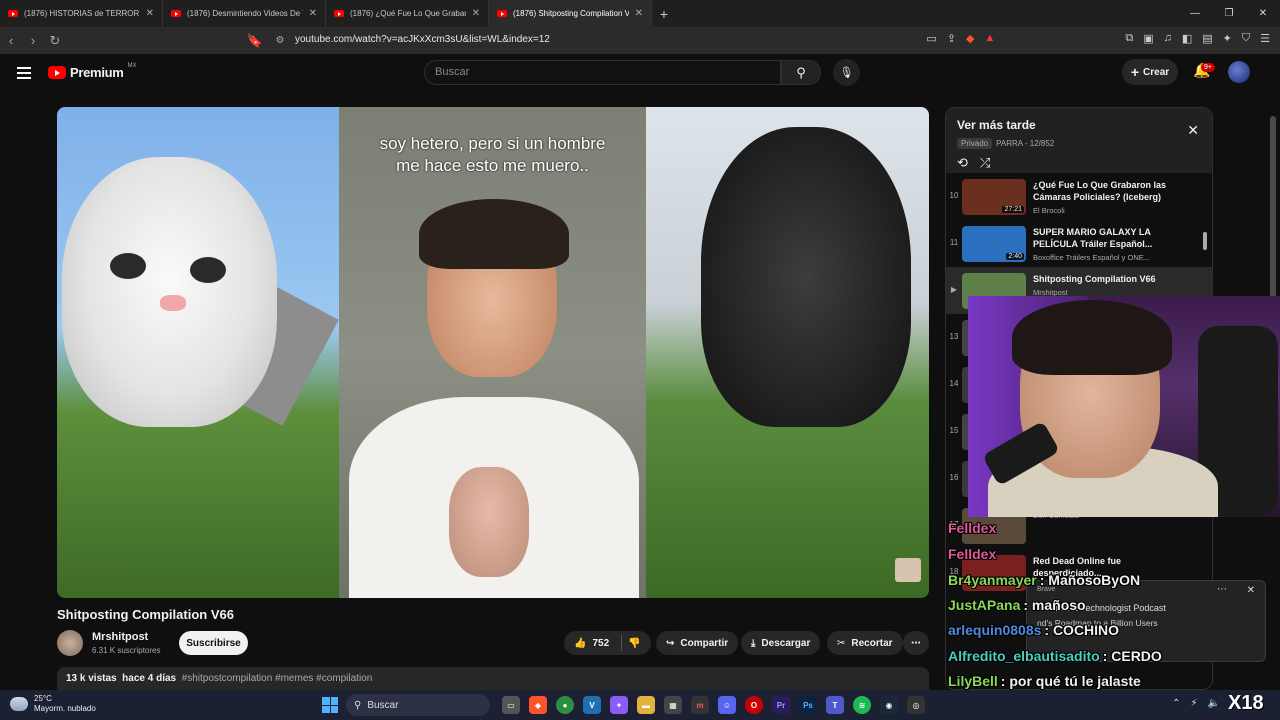 The width and height of the screenshot is (1280, 720). I want to click on channel-avatar, so click(70, 643).